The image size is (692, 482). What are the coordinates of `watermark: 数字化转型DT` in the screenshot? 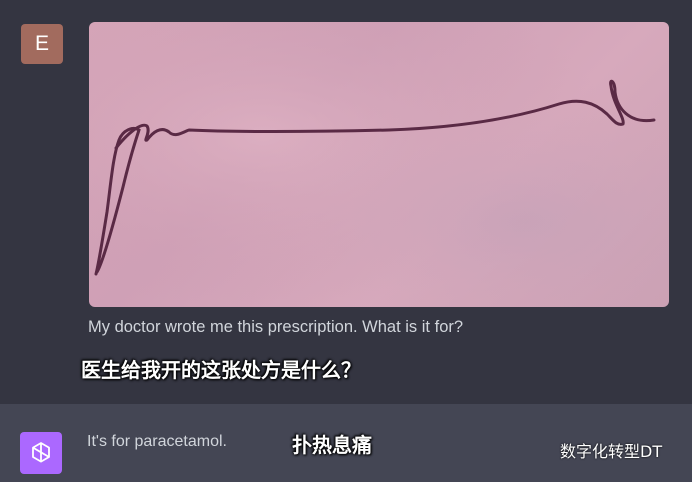 It's located at (611, 451).